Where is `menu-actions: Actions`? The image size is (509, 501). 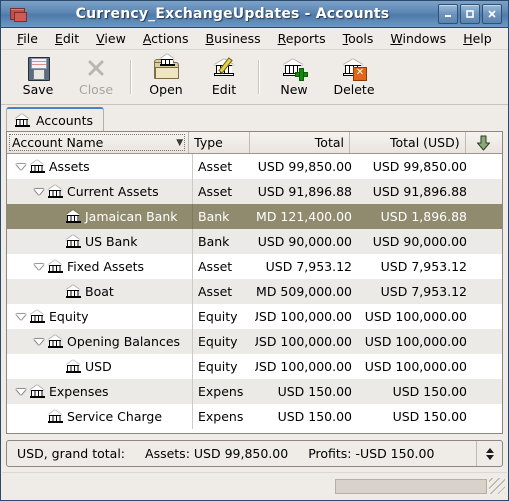
menu-actions: Actions is located at coordinates (166, 38).